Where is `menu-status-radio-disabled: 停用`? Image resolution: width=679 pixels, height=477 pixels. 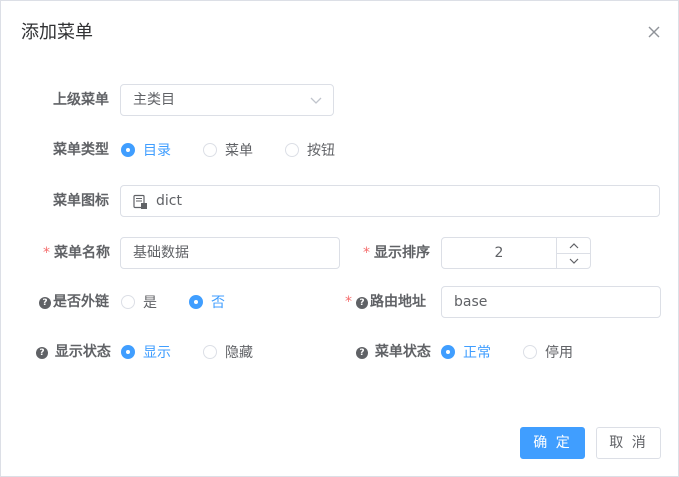 menu-status-radio-disabled: 停用 is located at coordinates (548, 352).